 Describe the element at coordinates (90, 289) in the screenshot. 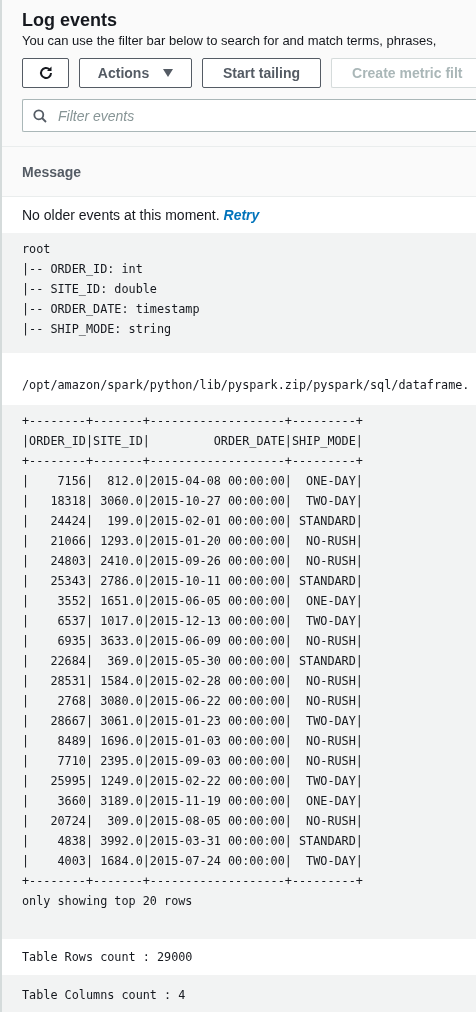

I see `log-line: |-- SITE_ID: double` at that location.